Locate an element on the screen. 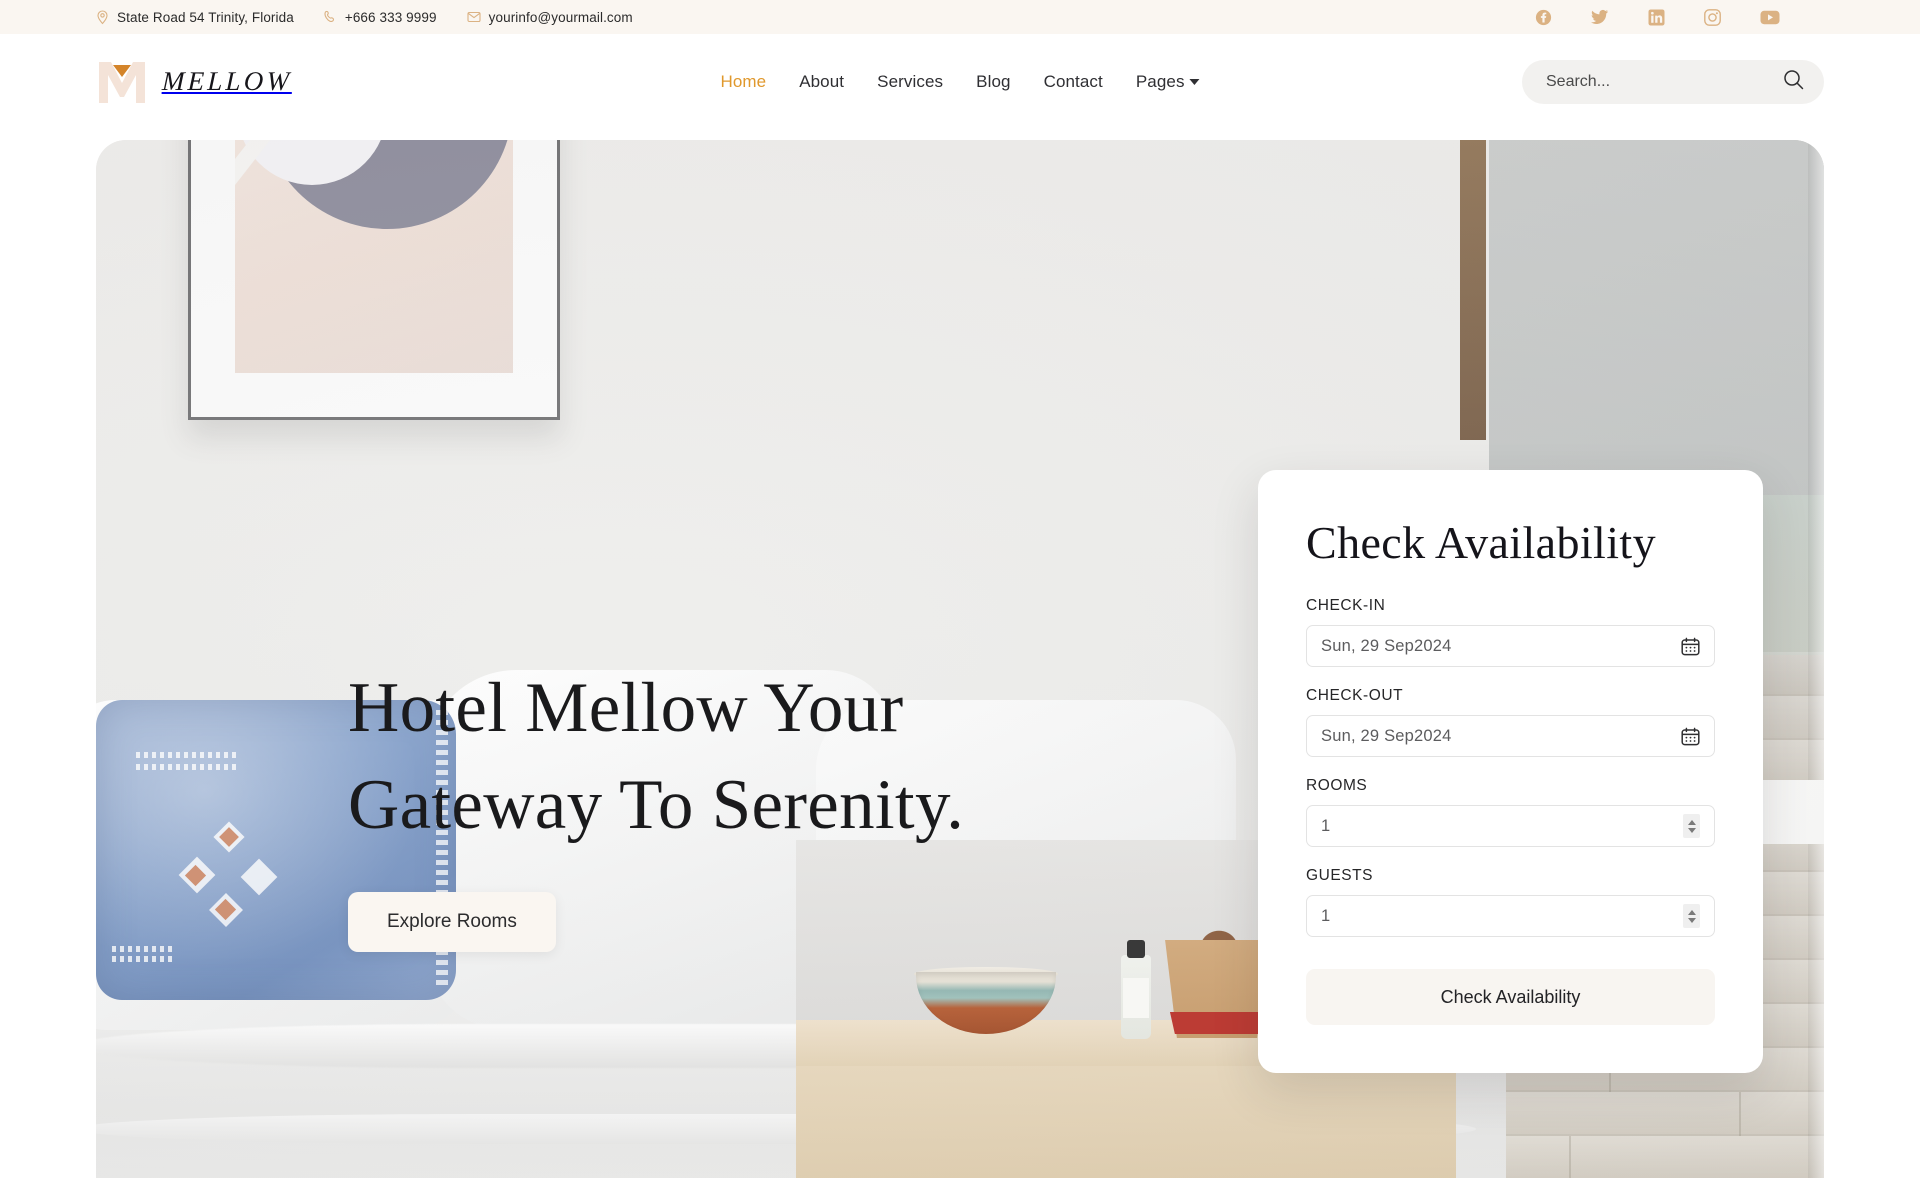 The image size is (1920, 1178). spray-bottle-label is located at coordinates (1136, 998).